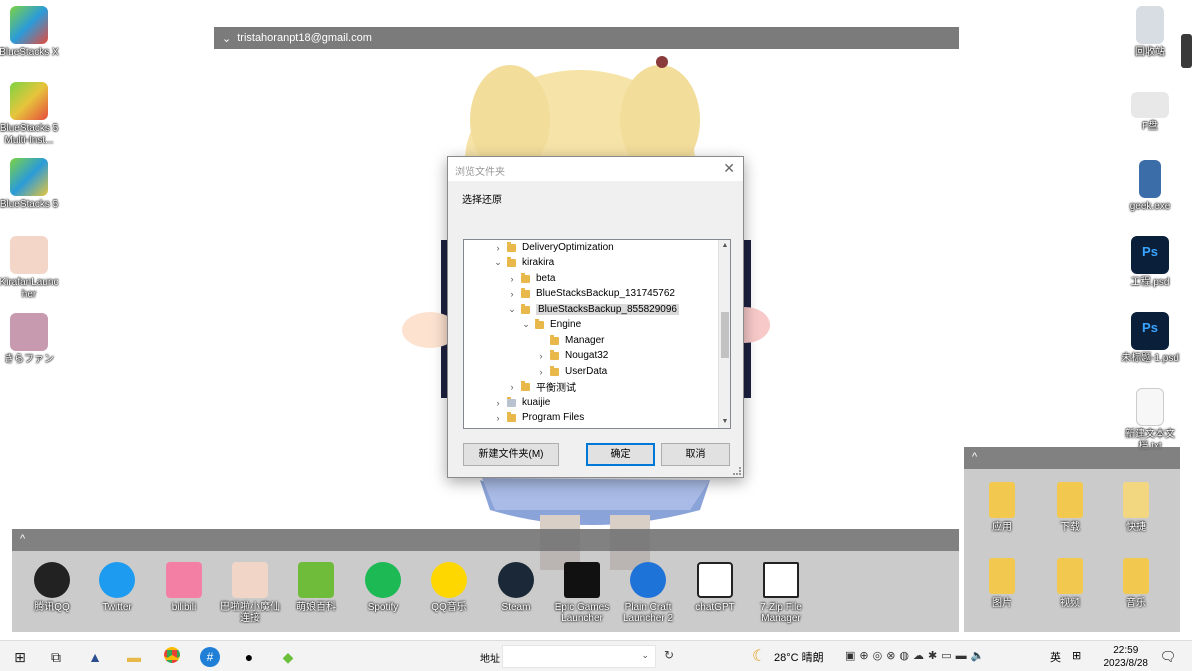  Describe the element at coordinates (20, 657) in the screenshot. I see `windows-start-icon: ⊞` at that location.